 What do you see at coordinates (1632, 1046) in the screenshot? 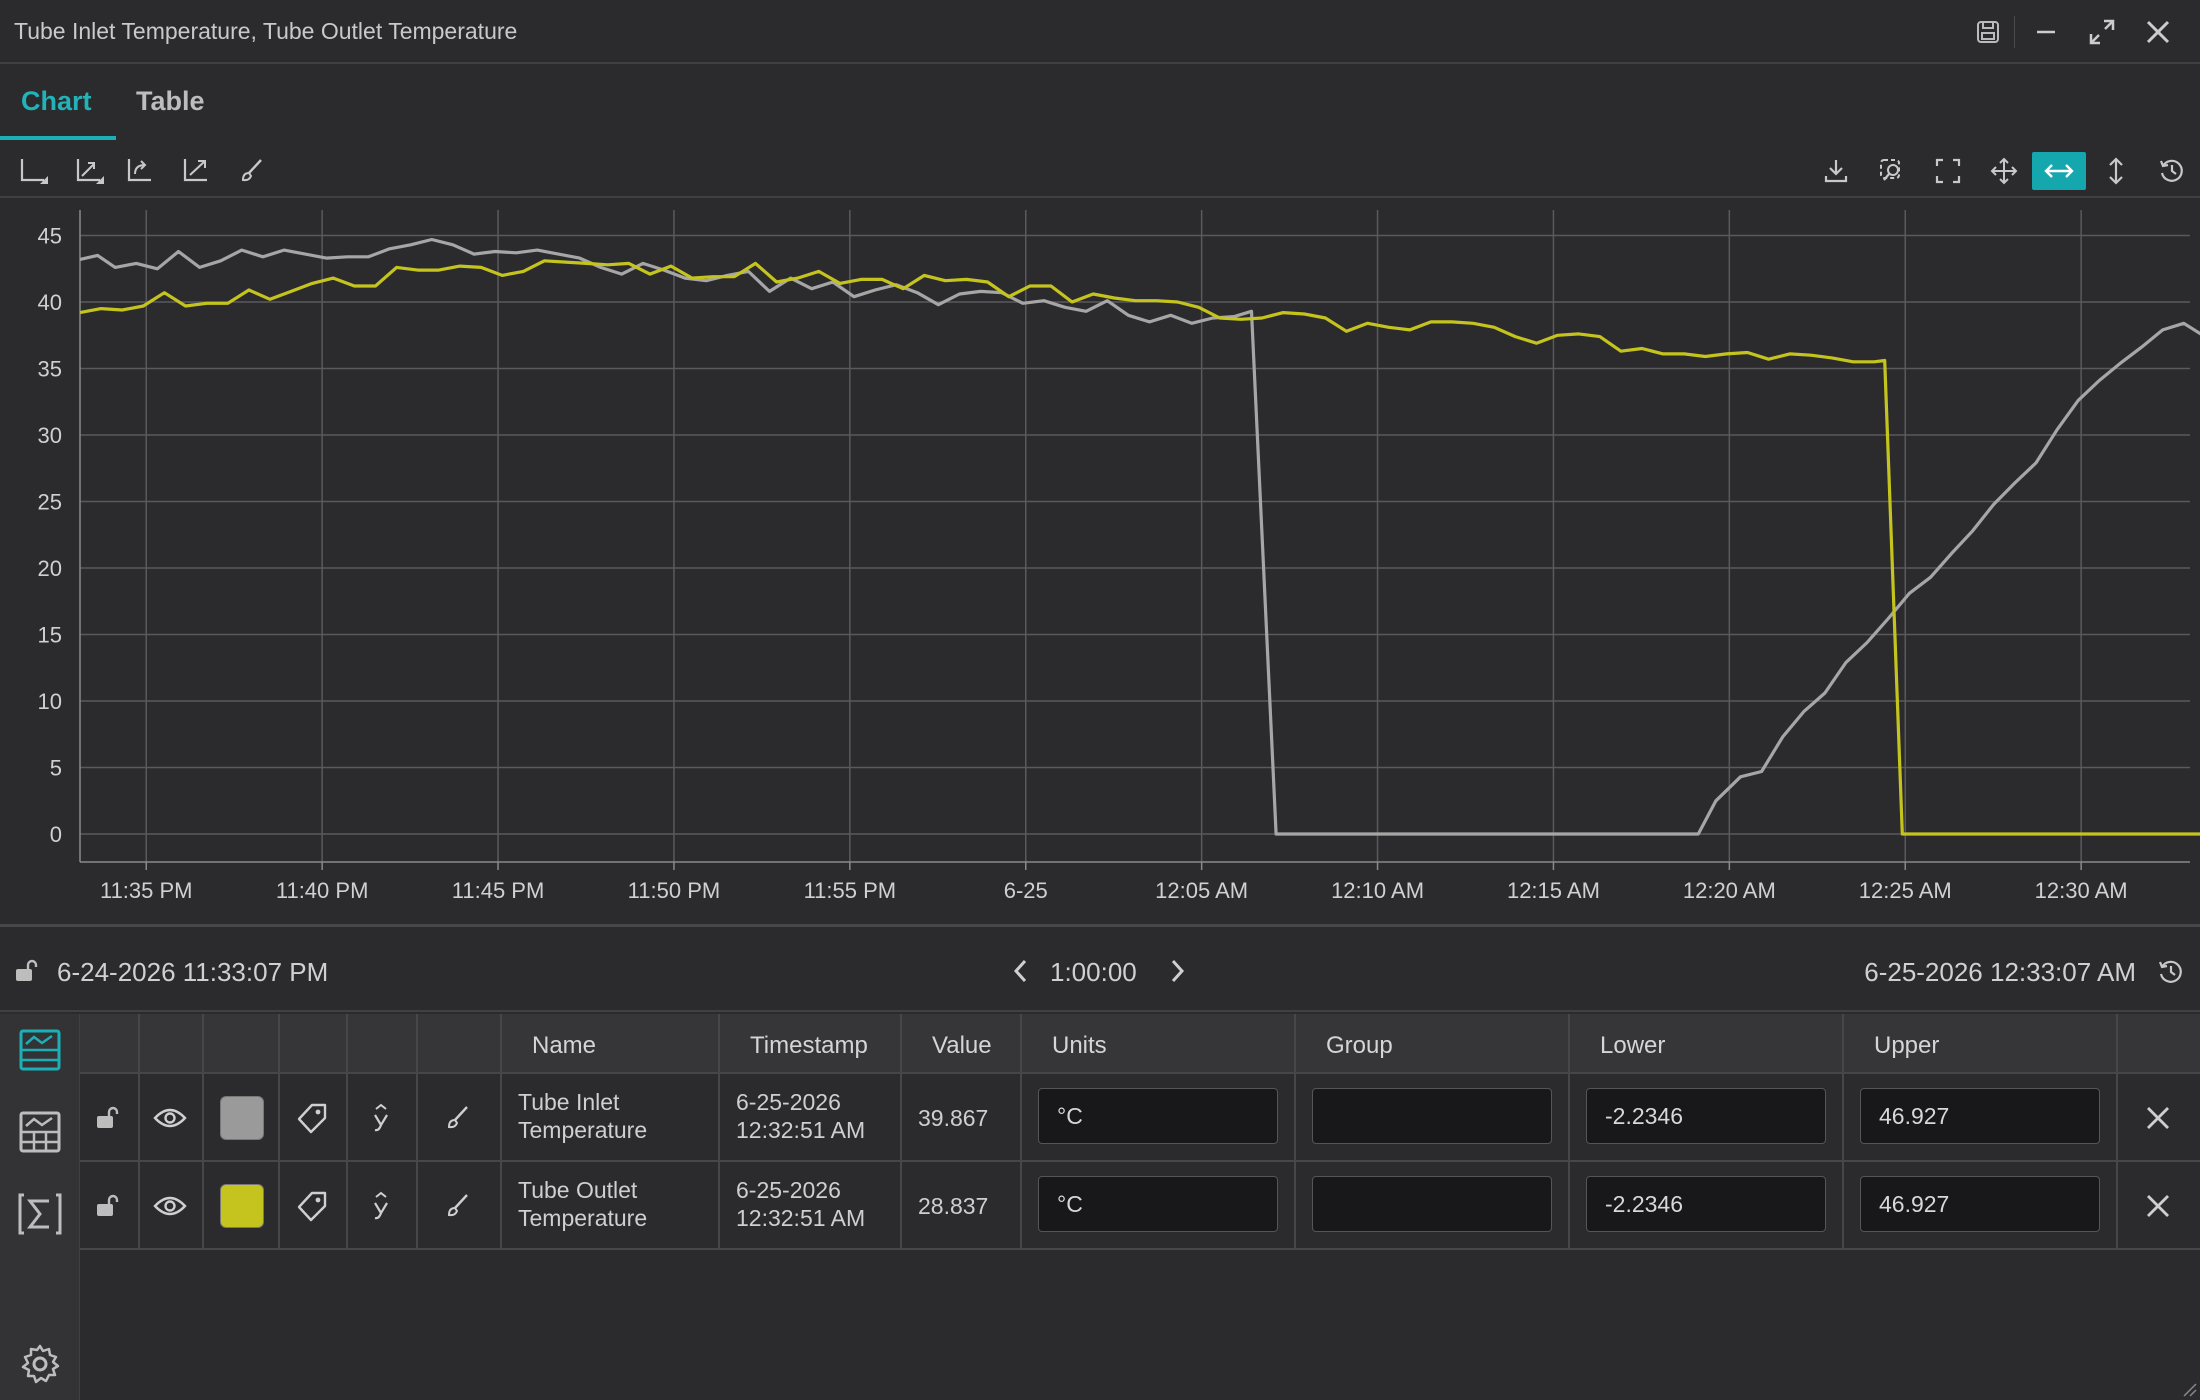
I see `header-lower: Lower` at bounding box center [1632, 1046].